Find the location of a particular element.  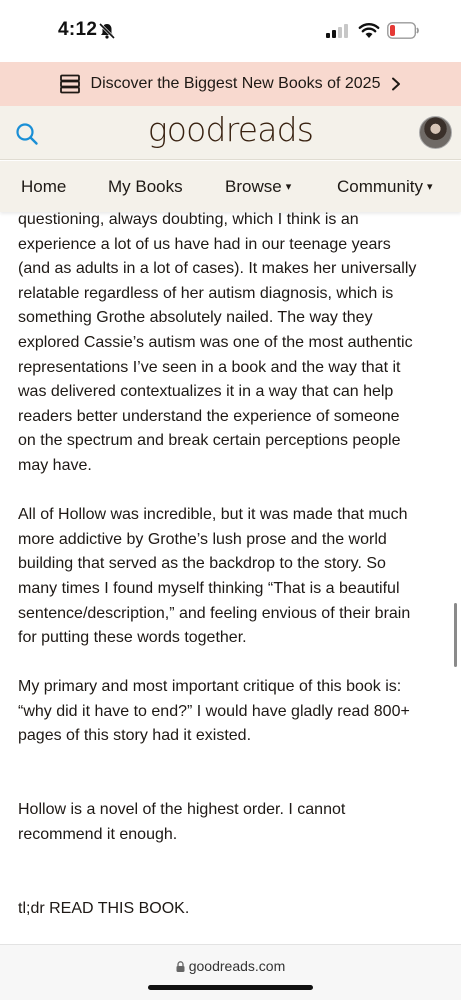

nav-community: Community ▾ is located at coordinates (385, 187).